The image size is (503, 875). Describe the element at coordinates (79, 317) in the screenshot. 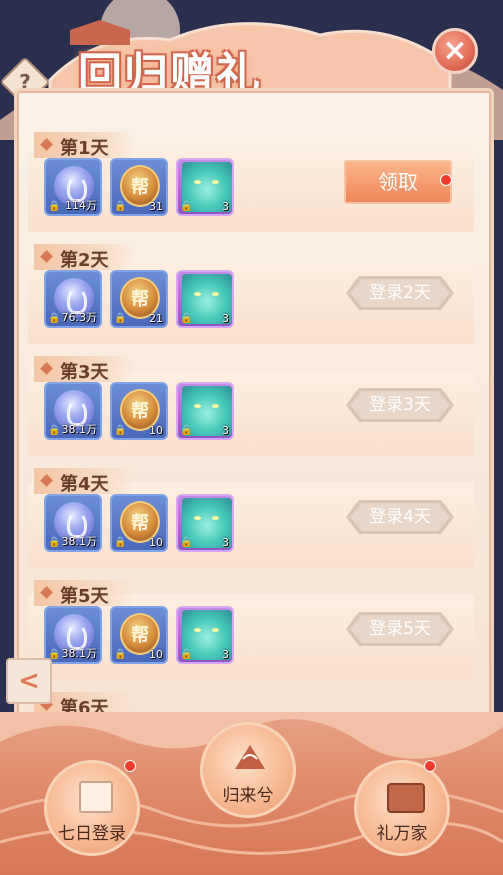

I see `item-quantity: 76.3万` at that location.